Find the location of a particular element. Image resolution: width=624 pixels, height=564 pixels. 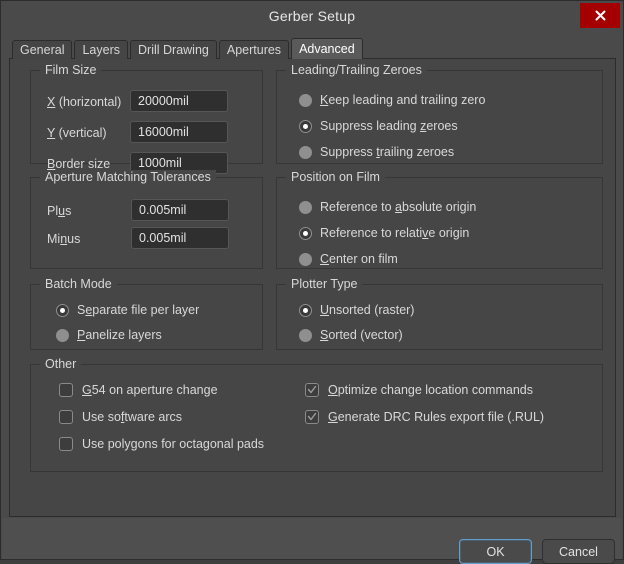

title-bar: Gerber Setup is located at coordinates (312, 15).